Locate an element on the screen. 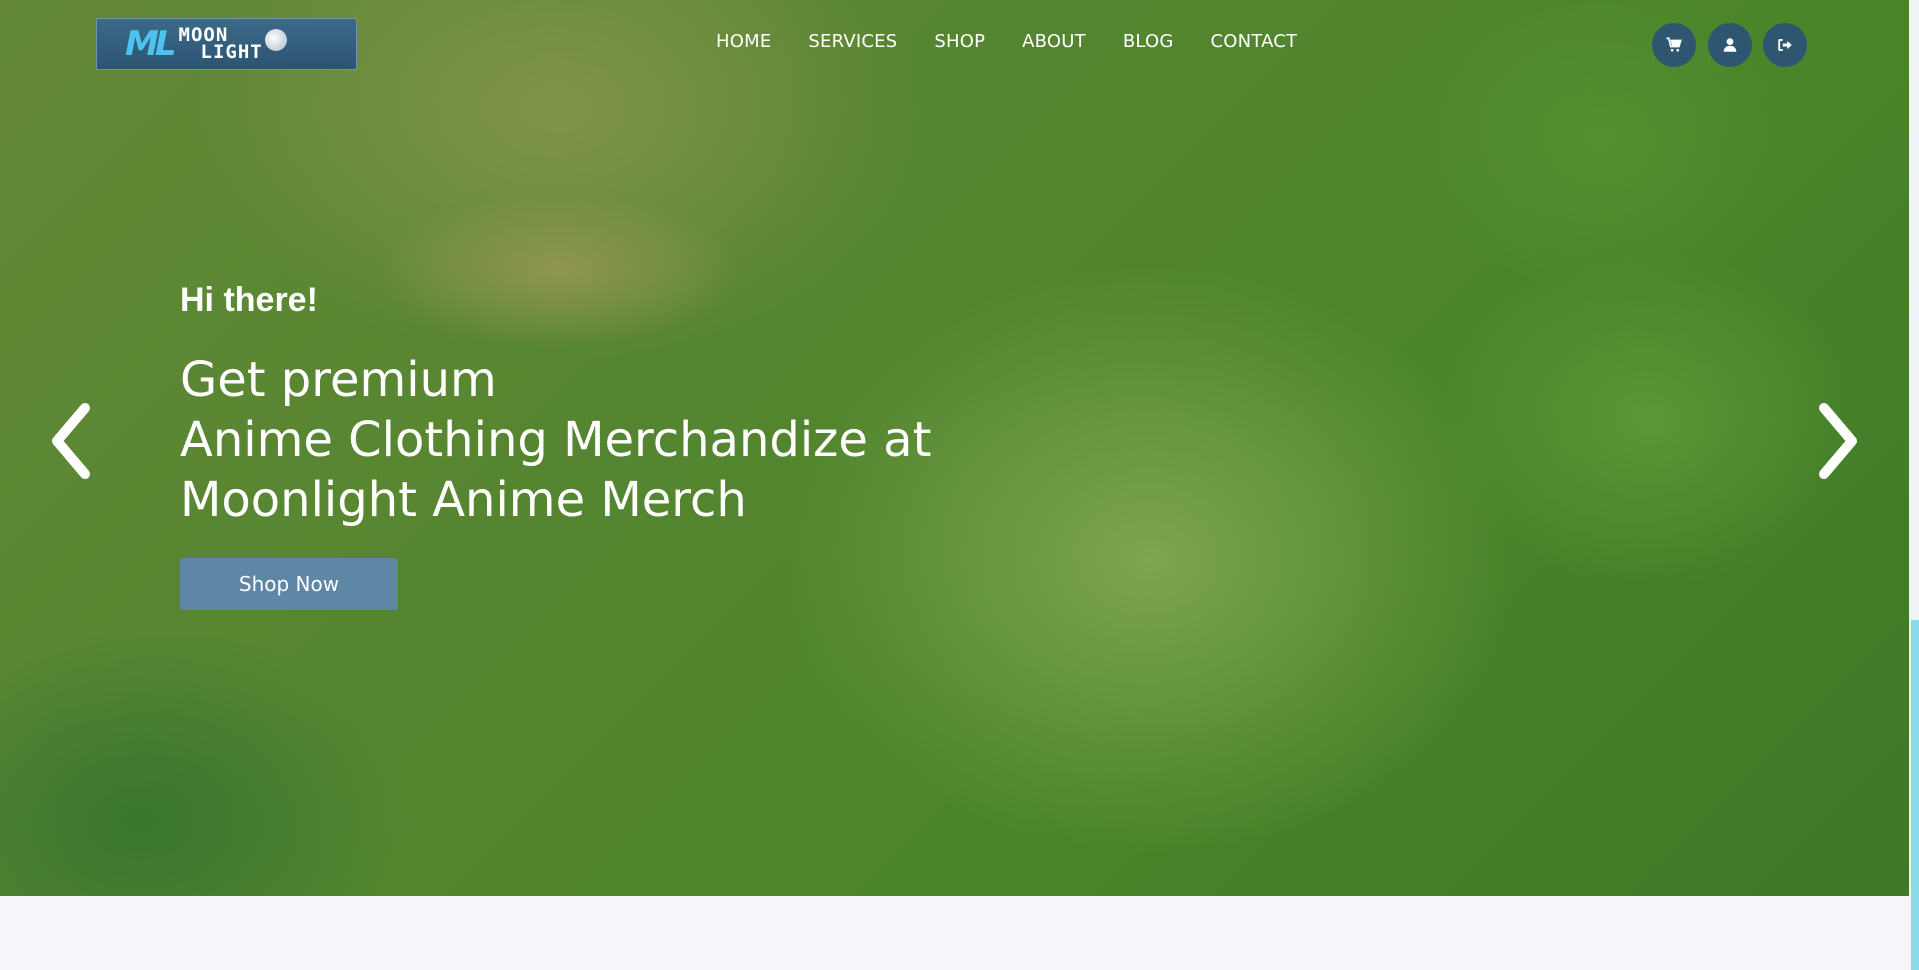 This screenshot has width=1919, height=970. chevron-left-icon is located at coordinates (71, 441).